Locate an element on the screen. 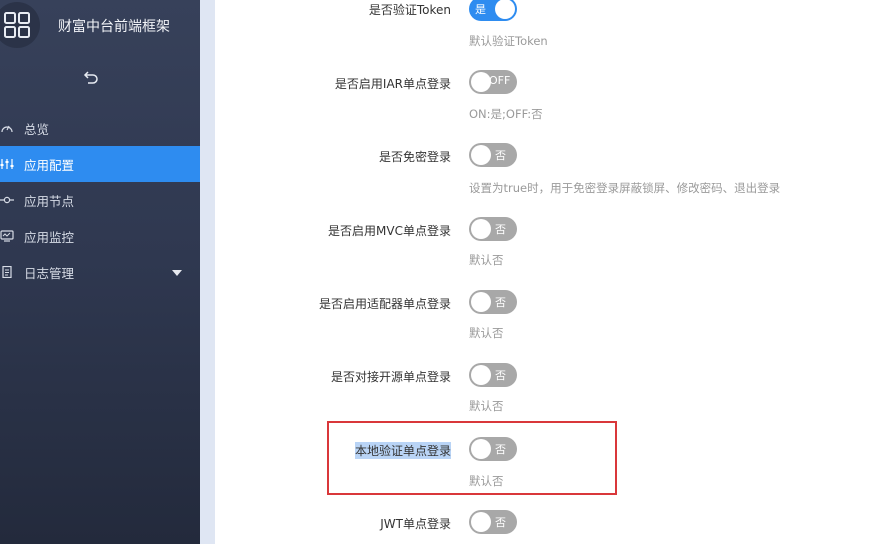 This screenshot has width=883, height=544. node-icon is located at coordinates (7, 200).